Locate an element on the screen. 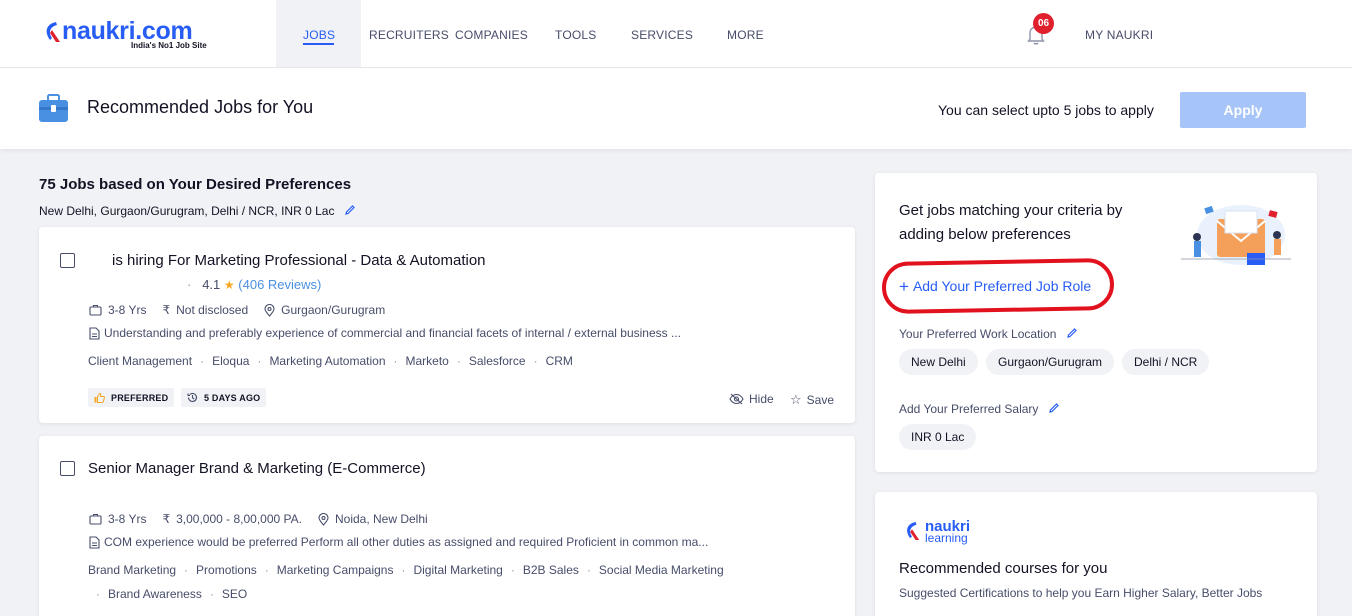 The image size is (1352, 616). salary-text: 3,00,000 - 8,00,000 PA. is located at coordinates (239, 519).